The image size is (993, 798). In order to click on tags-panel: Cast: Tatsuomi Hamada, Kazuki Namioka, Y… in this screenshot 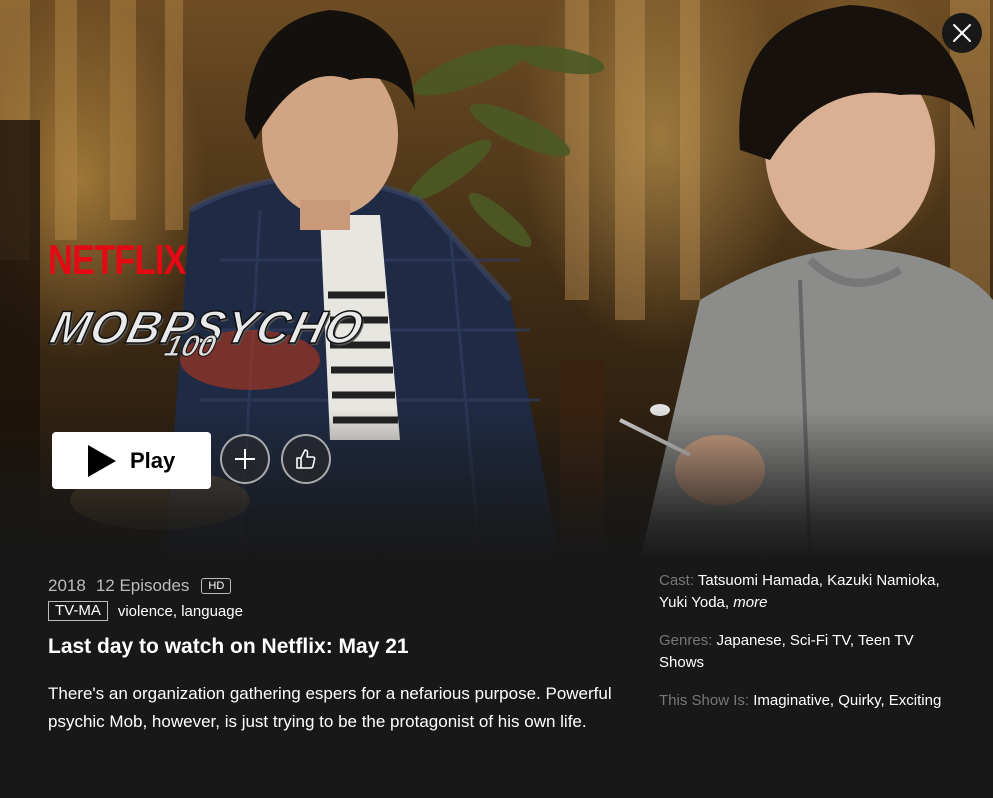, I will do `click(804, 649)`.